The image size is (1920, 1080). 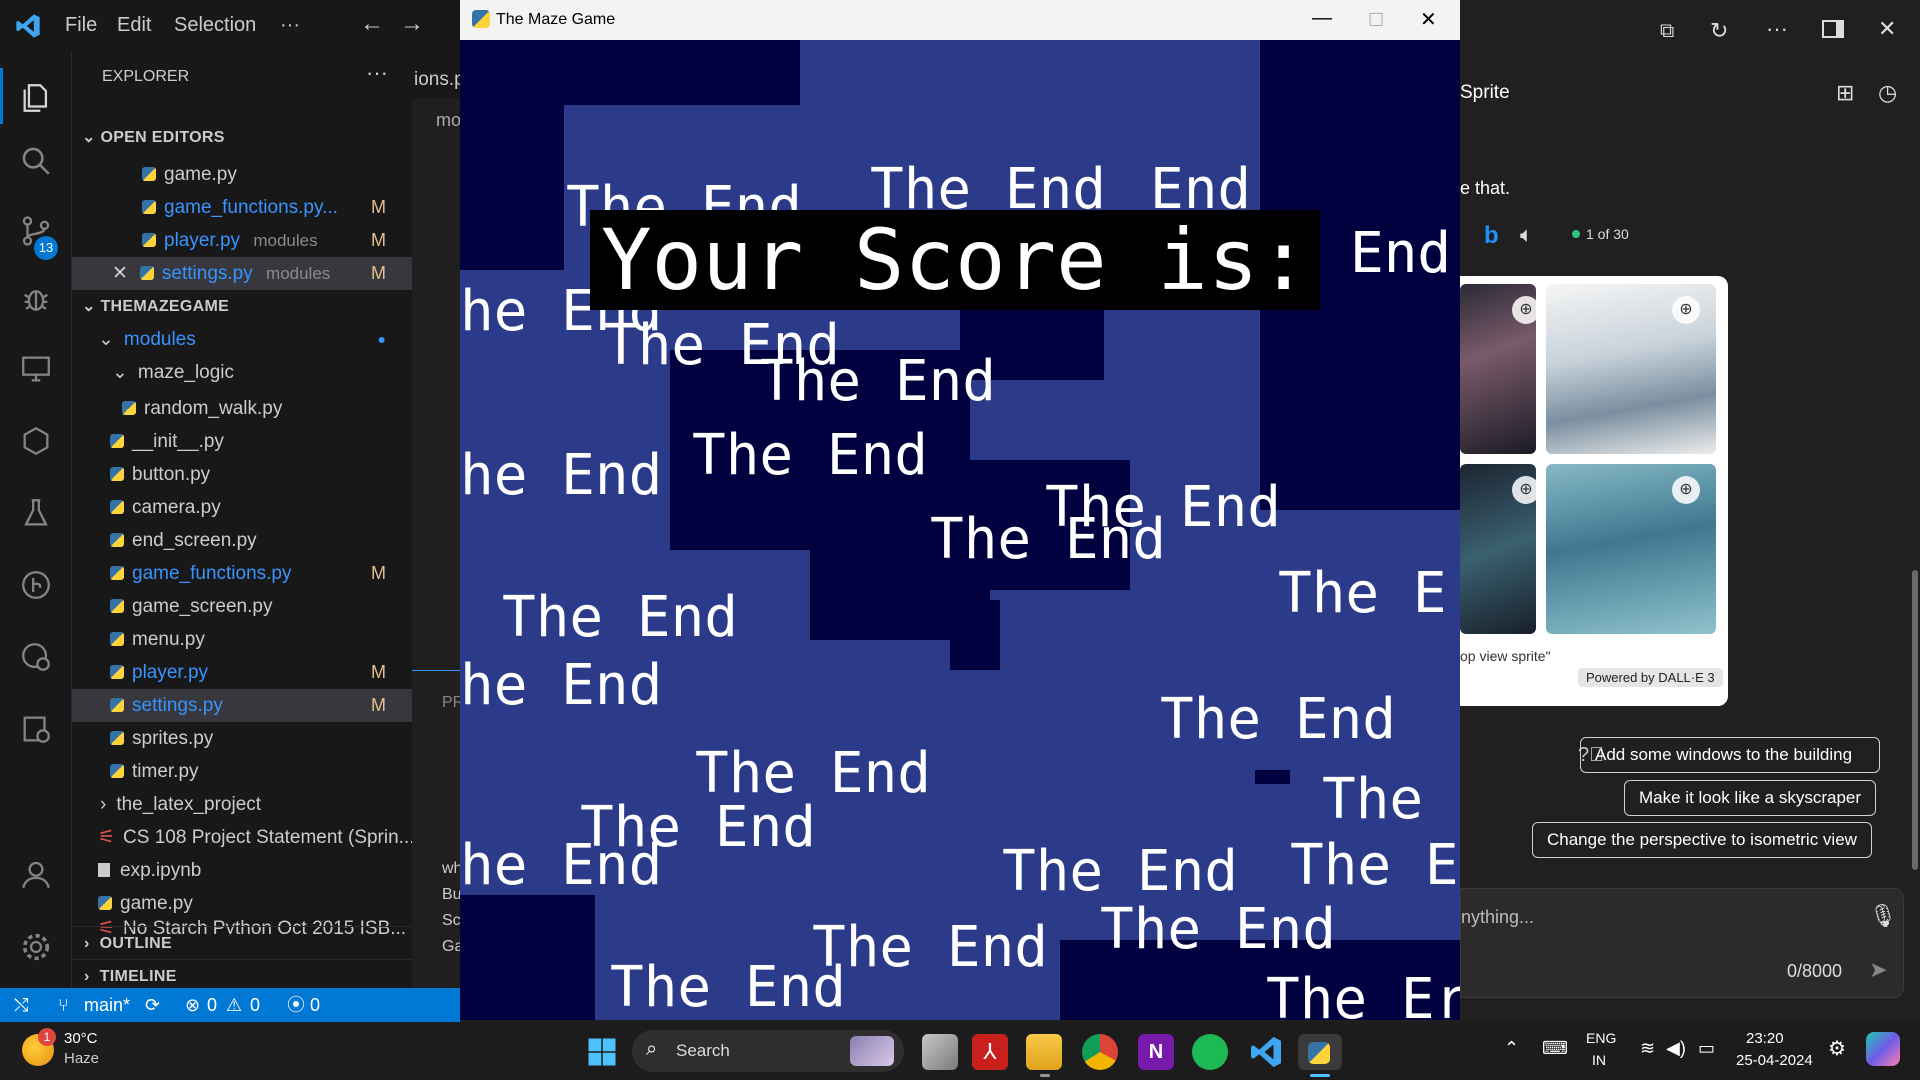 I want to click on debug-icon, so click(x=36, y=300).